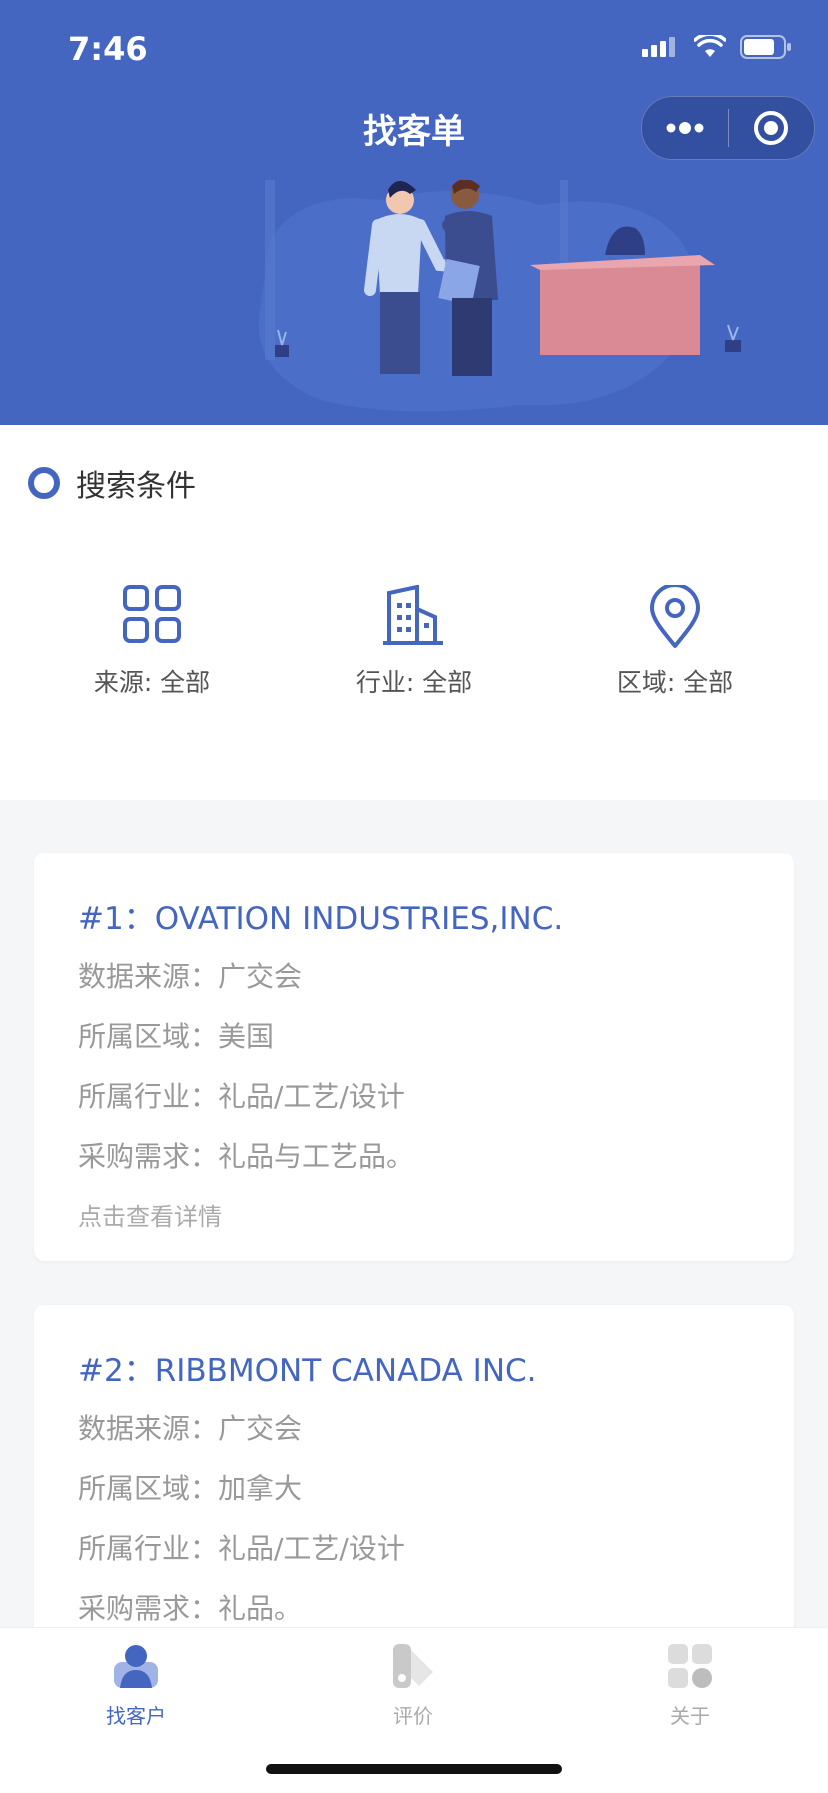 This screenshot has height=1793, width=828. Describe the element at coordinates (176, 1036) in the screenshot. I see `card-region: 所属区域：美国` at that location.